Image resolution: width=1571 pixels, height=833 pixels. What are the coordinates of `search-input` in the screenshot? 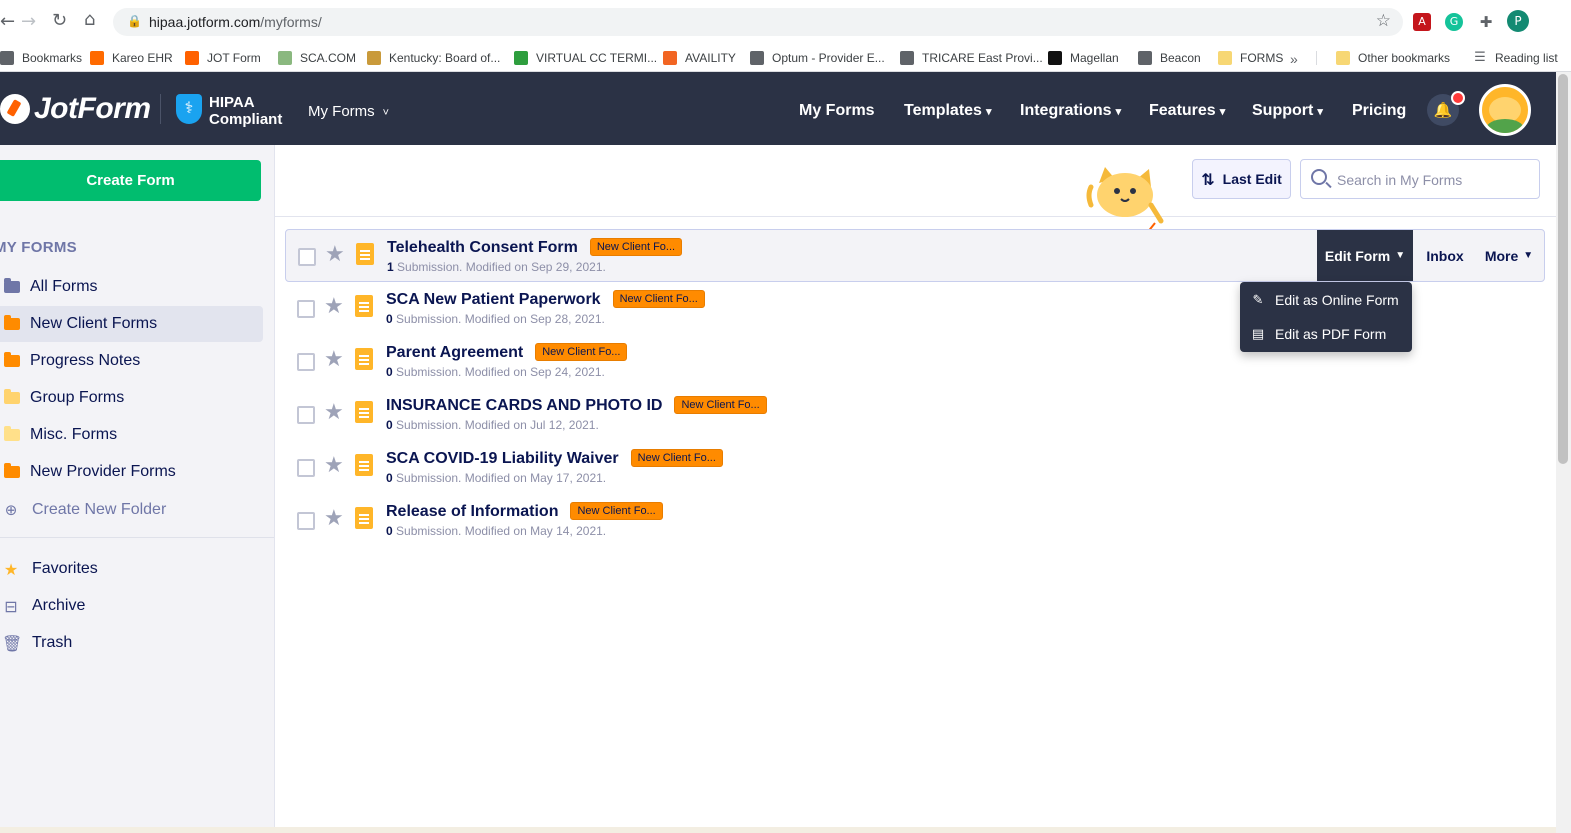 It's located at (1435, 180).